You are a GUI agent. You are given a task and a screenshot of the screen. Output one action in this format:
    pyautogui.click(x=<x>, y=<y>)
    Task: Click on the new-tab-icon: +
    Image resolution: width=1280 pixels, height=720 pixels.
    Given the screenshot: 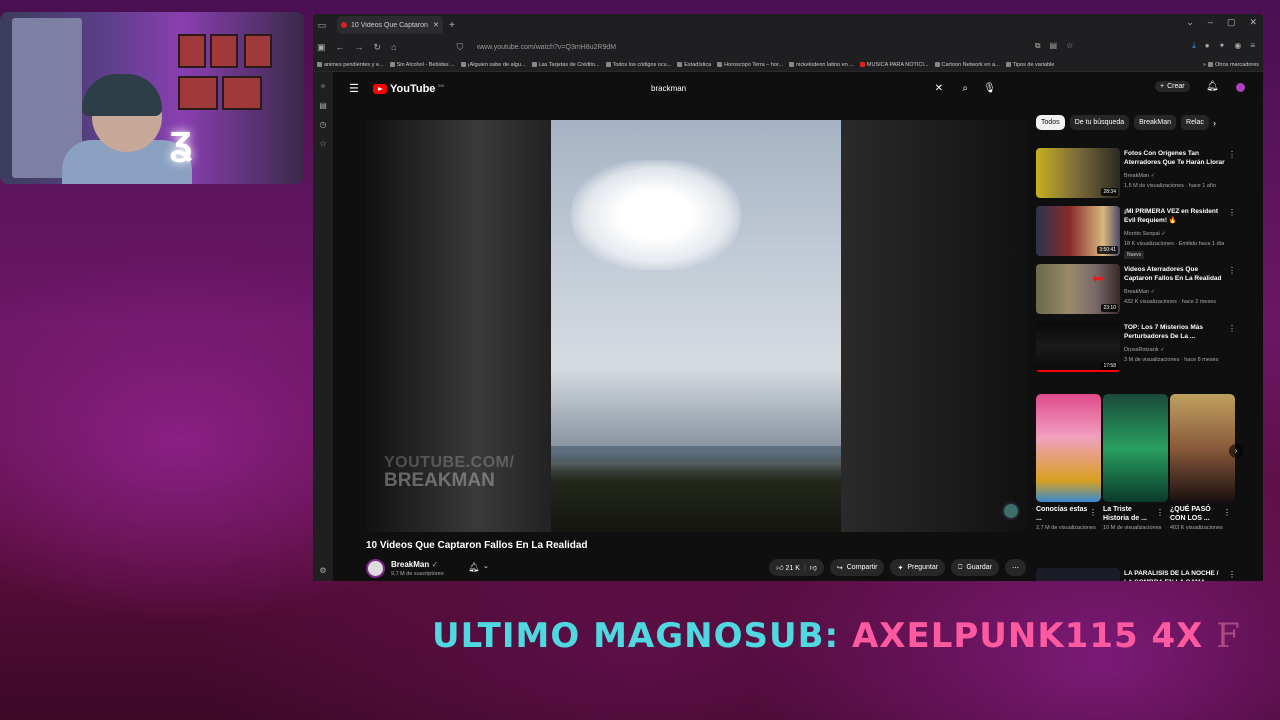 What is the action you would take?
    pyautogui.click(x=452, y=25)
    